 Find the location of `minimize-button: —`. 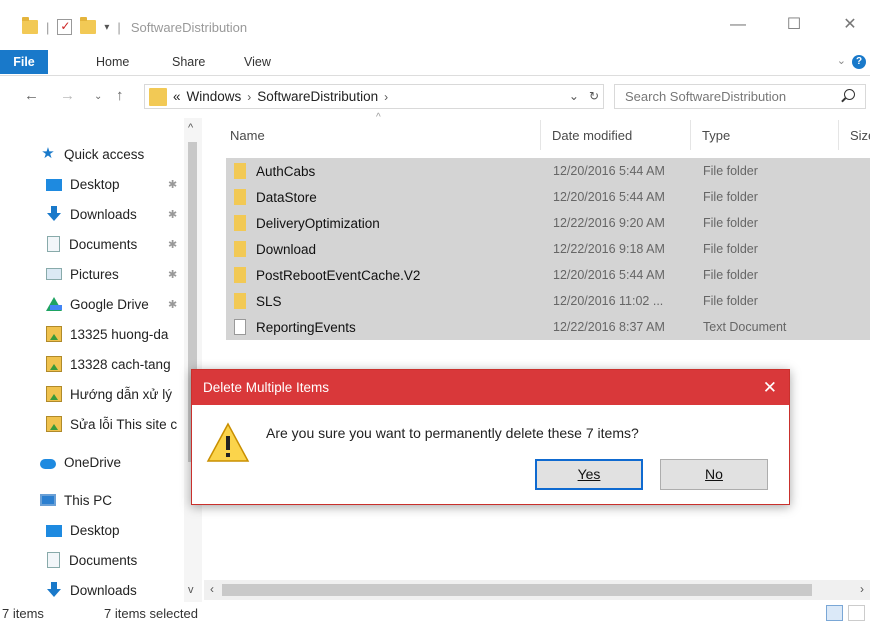

minimize-button: — is located at coordinates (738, 25).